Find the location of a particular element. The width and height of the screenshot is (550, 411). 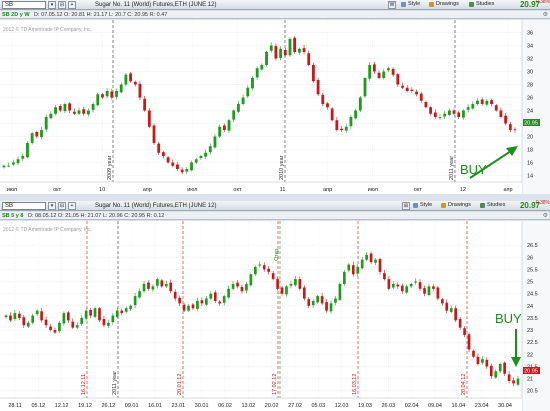

price-label: 24.5 is located at coordinates (532, 295).